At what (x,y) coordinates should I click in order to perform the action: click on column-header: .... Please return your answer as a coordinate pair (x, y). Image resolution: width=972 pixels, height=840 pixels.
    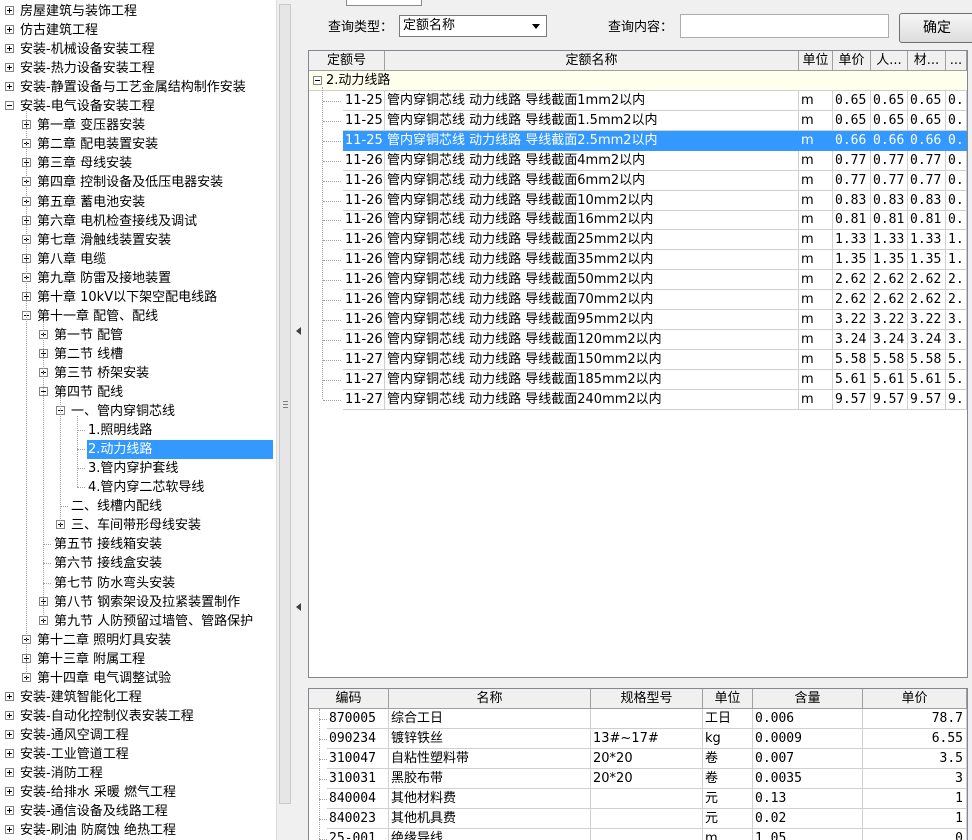
    Looking at the image, I should click on (956, 61).